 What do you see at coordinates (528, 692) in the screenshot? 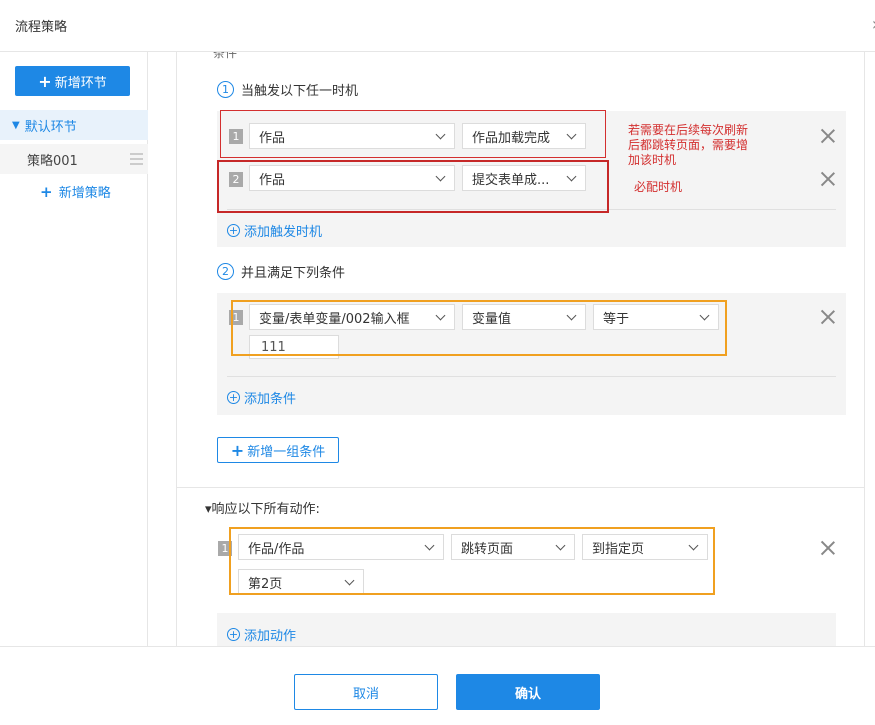
I see `confirm-button: 确认` at bounding box center [528, 692].